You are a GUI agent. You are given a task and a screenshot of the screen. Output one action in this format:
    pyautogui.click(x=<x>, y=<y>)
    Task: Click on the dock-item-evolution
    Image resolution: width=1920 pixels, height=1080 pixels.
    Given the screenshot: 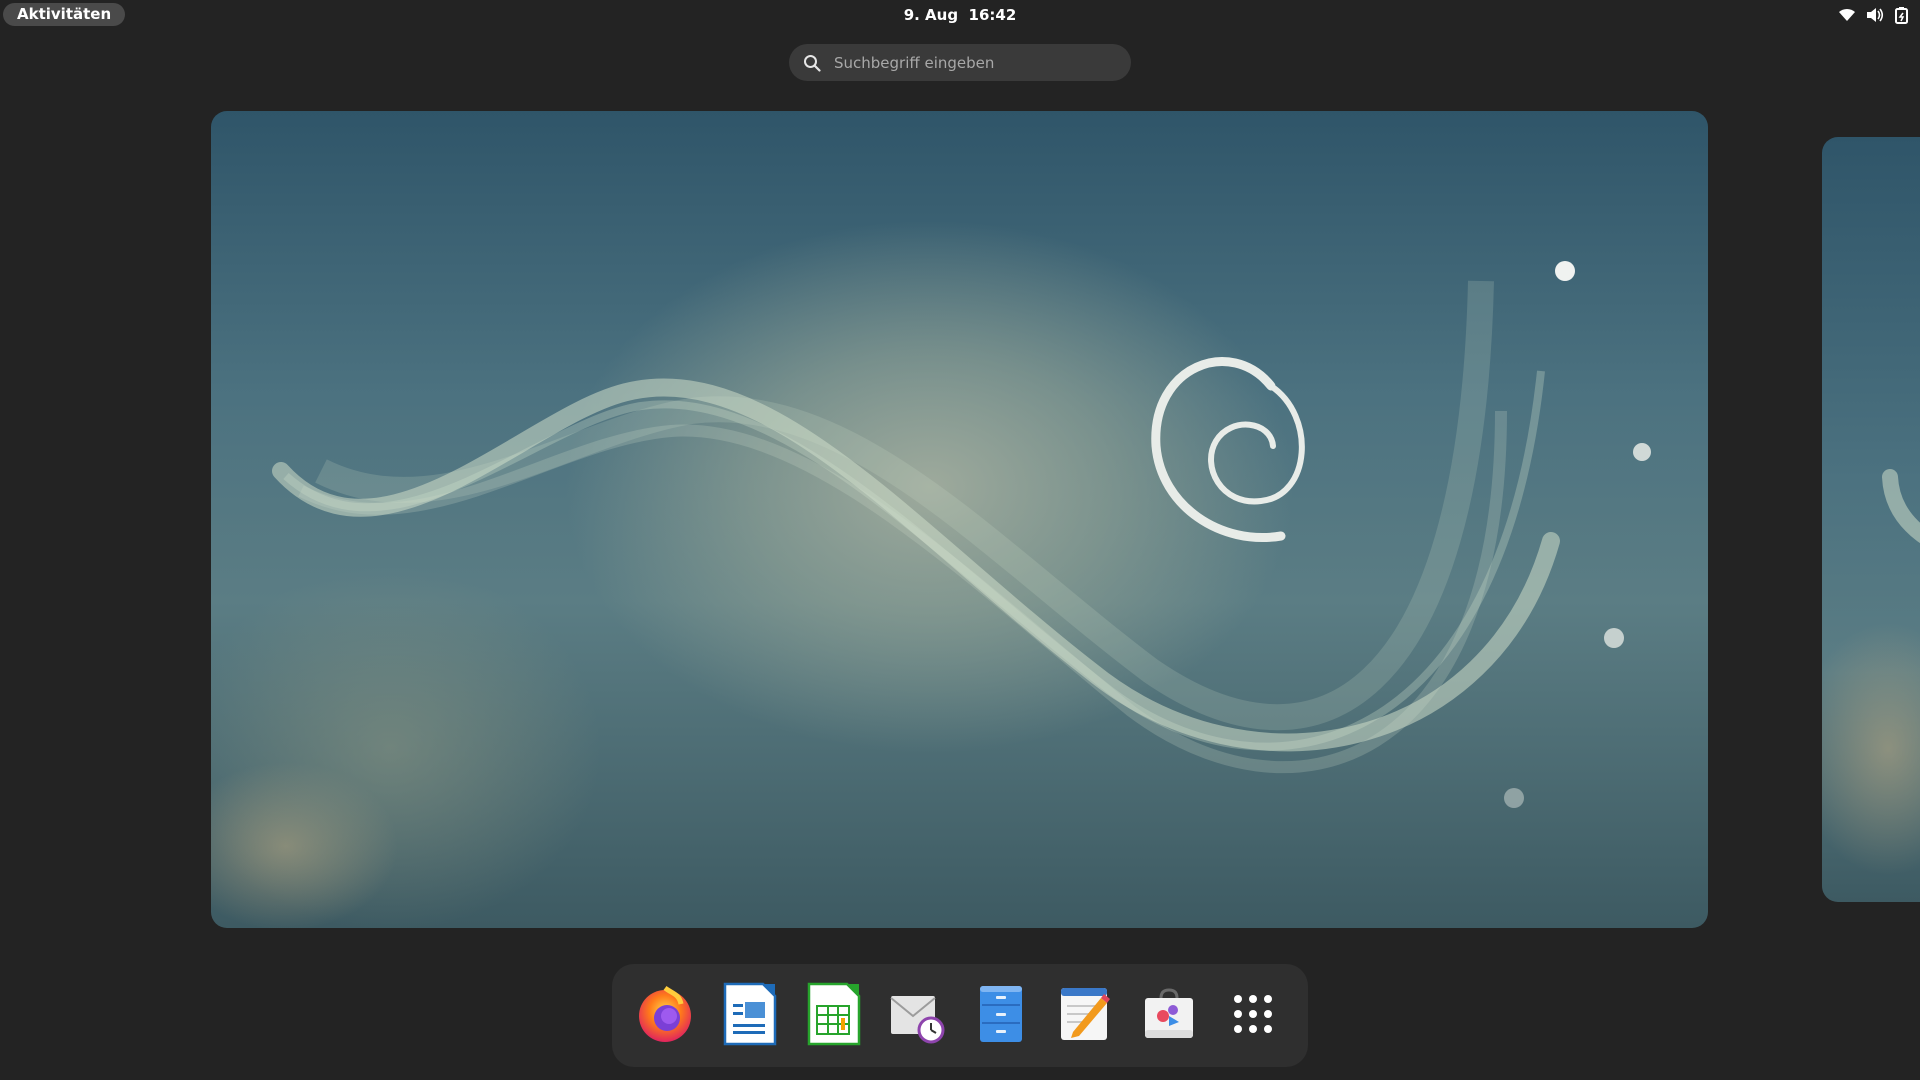 What is the action you would take?
    pyautogui.click(x=917, y=1014)
    